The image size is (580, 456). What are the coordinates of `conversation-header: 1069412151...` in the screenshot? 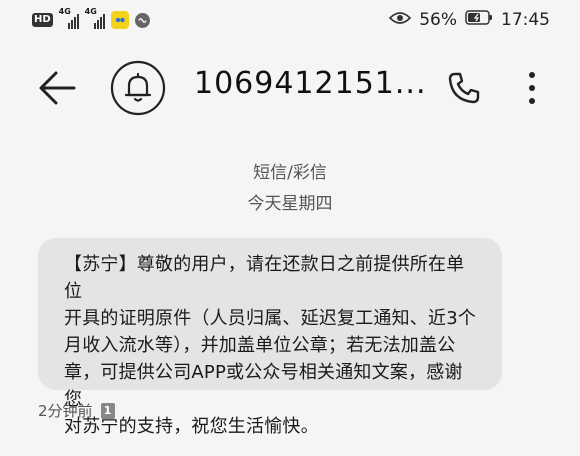 It's located at (290, 88).